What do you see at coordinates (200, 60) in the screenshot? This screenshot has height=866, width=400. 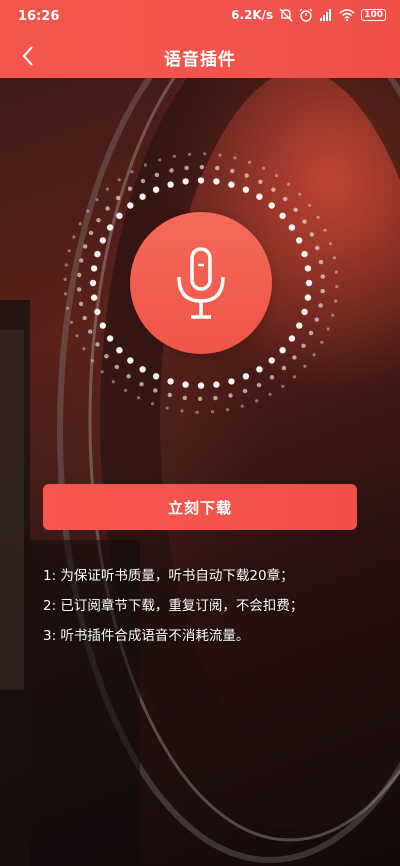 I see `page-title: 语音插件` at bounding box center [200, 60].